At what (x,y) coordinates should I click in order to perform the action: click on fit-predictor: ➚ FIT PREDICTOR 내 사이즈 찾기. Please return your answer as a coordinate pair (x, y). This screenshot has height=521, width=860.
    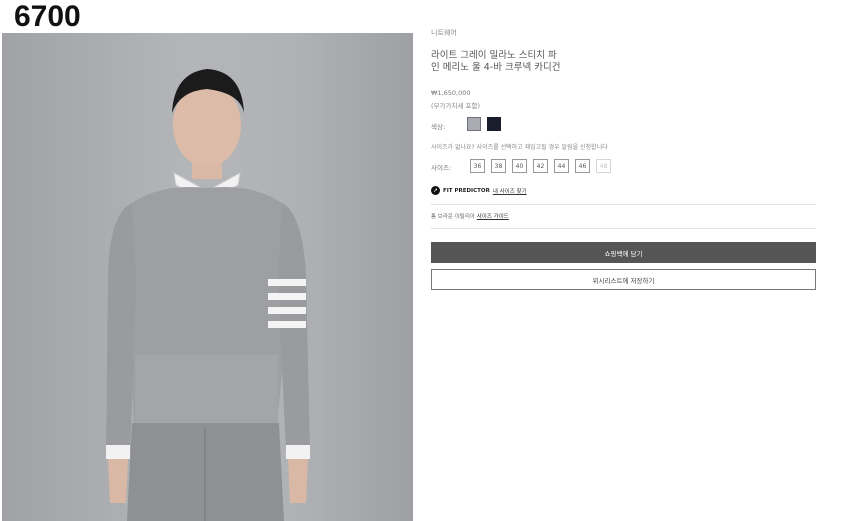
    Looking at the image, I should click on (479, 190).